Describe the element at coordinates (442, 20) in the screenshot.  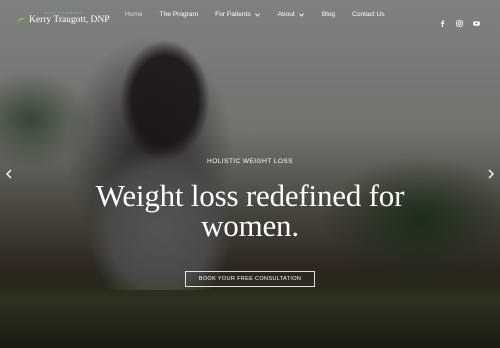
I see `facebook-icon` at that location.